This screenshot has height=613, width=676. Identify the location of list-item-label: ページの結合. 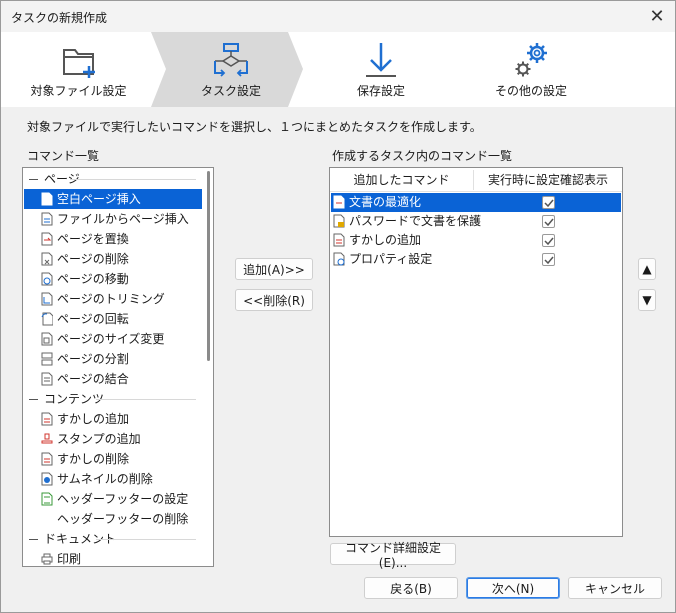
(93, 379).